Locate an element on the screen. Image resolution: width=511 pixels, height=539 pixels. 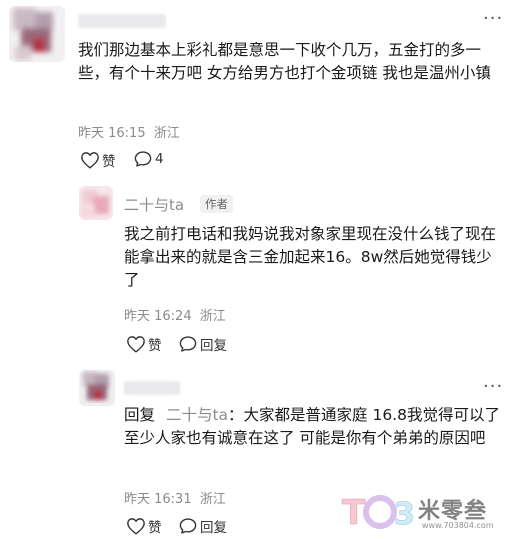
watermark-logo: T 3 is located at coordinates (379, 512).